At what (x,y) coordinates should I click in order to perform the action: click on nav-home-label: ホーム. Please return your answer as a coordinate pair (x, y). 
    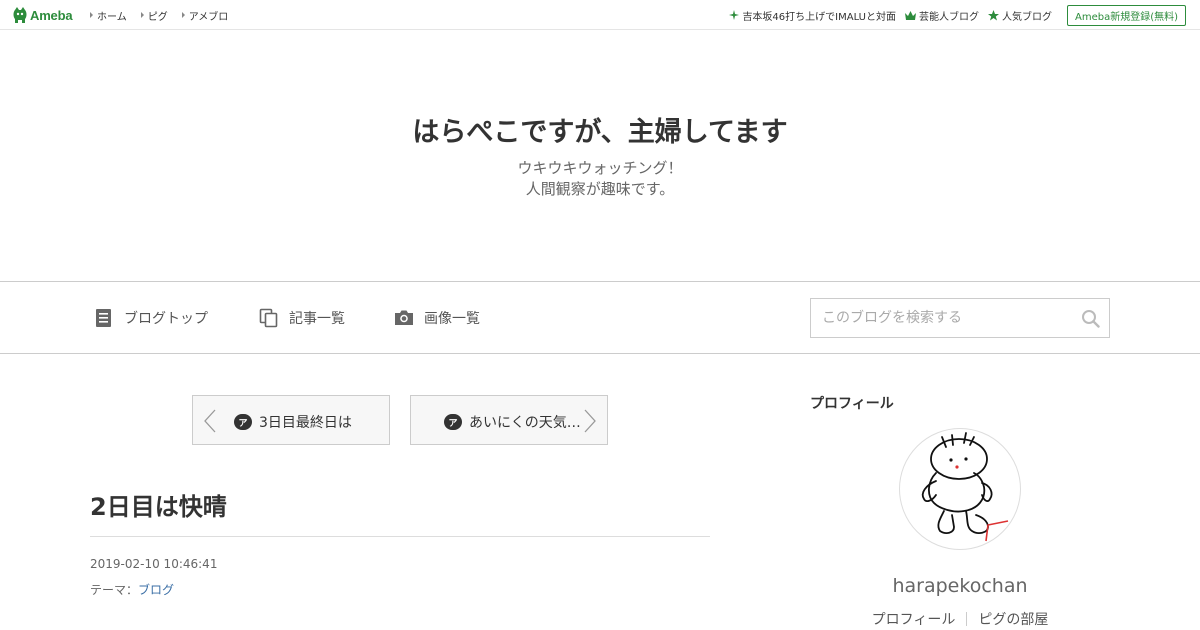
    Looking at the image, I should click on (112, 17).